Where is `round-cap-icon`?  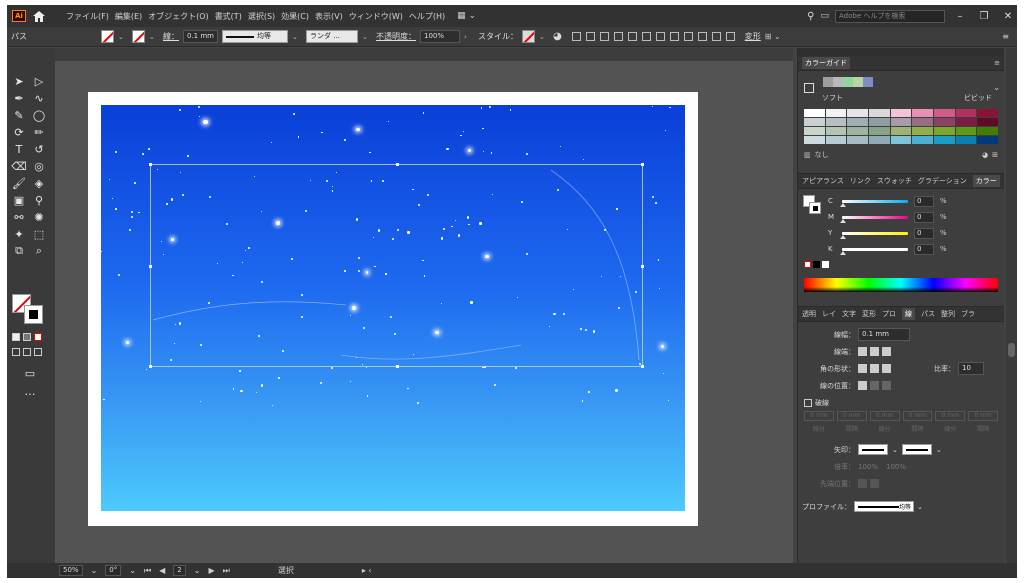 round-cap-icon is located at coordinates (874, 351).